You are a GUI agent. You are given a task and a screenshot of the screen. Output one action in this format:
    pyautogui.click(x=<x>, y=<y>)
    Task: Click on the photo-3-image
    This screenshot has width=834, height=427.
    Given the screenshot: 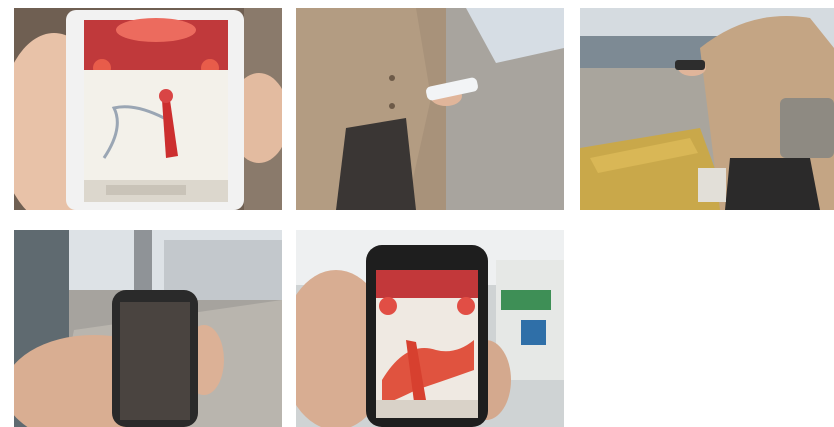 What is the action you would take?
    pyautogui.click(x=707, y=109)
    